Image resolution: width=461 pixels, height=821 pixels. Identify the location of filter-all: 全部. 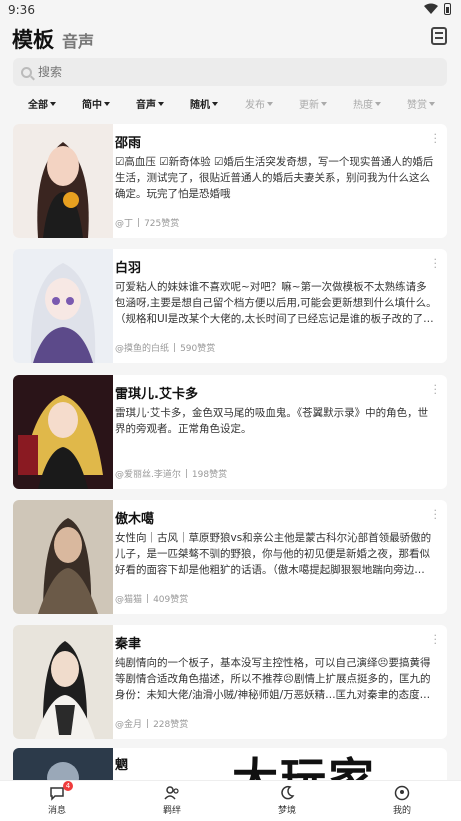
(42, 103).